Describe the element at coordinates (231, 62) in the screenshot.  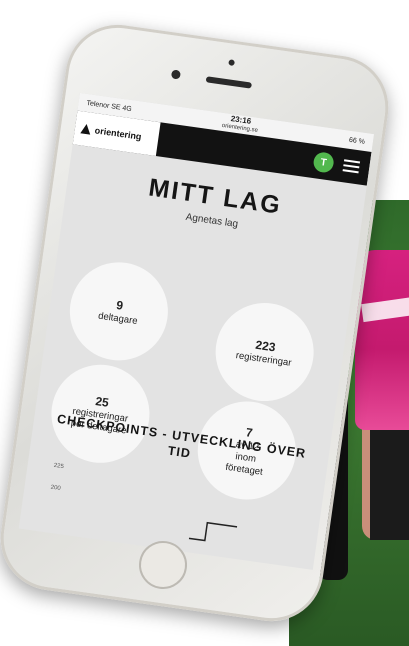
I see `sensor-dot` at that location.